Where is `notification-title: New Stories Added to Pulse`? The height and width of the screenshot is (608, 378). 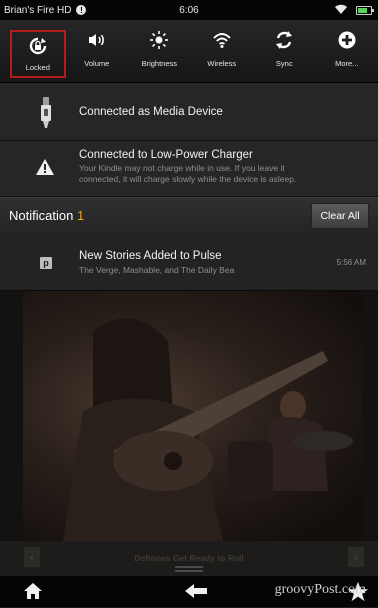
notification-title: New Stories Added to Pulse is located at coordinates (150, 256).